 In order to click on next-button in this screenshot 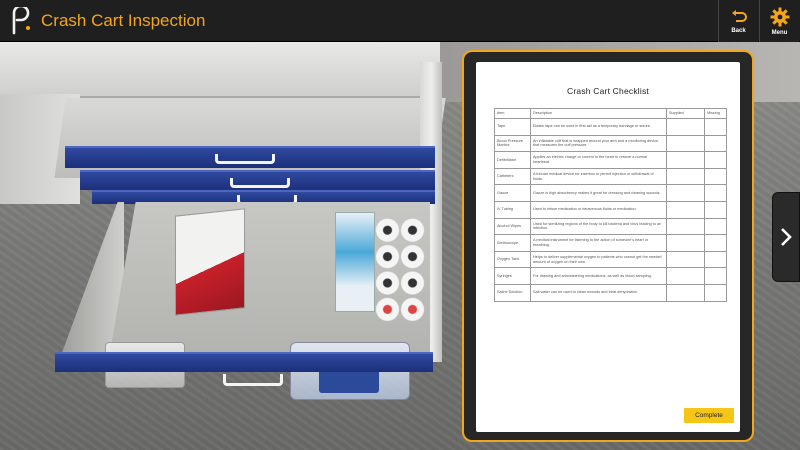, I will do `click(786, 237)`.